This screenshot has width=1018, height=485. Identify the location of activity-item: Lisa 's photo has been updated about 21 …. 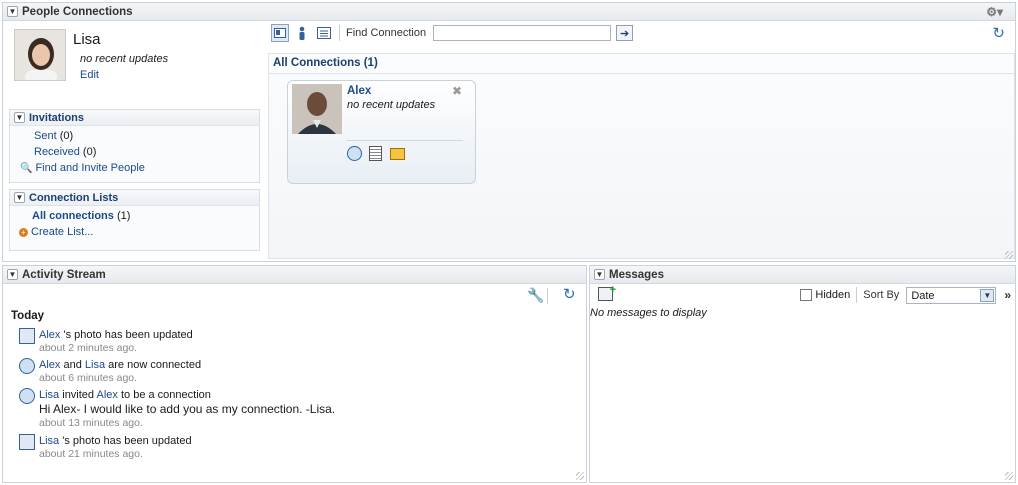
(105, 447).